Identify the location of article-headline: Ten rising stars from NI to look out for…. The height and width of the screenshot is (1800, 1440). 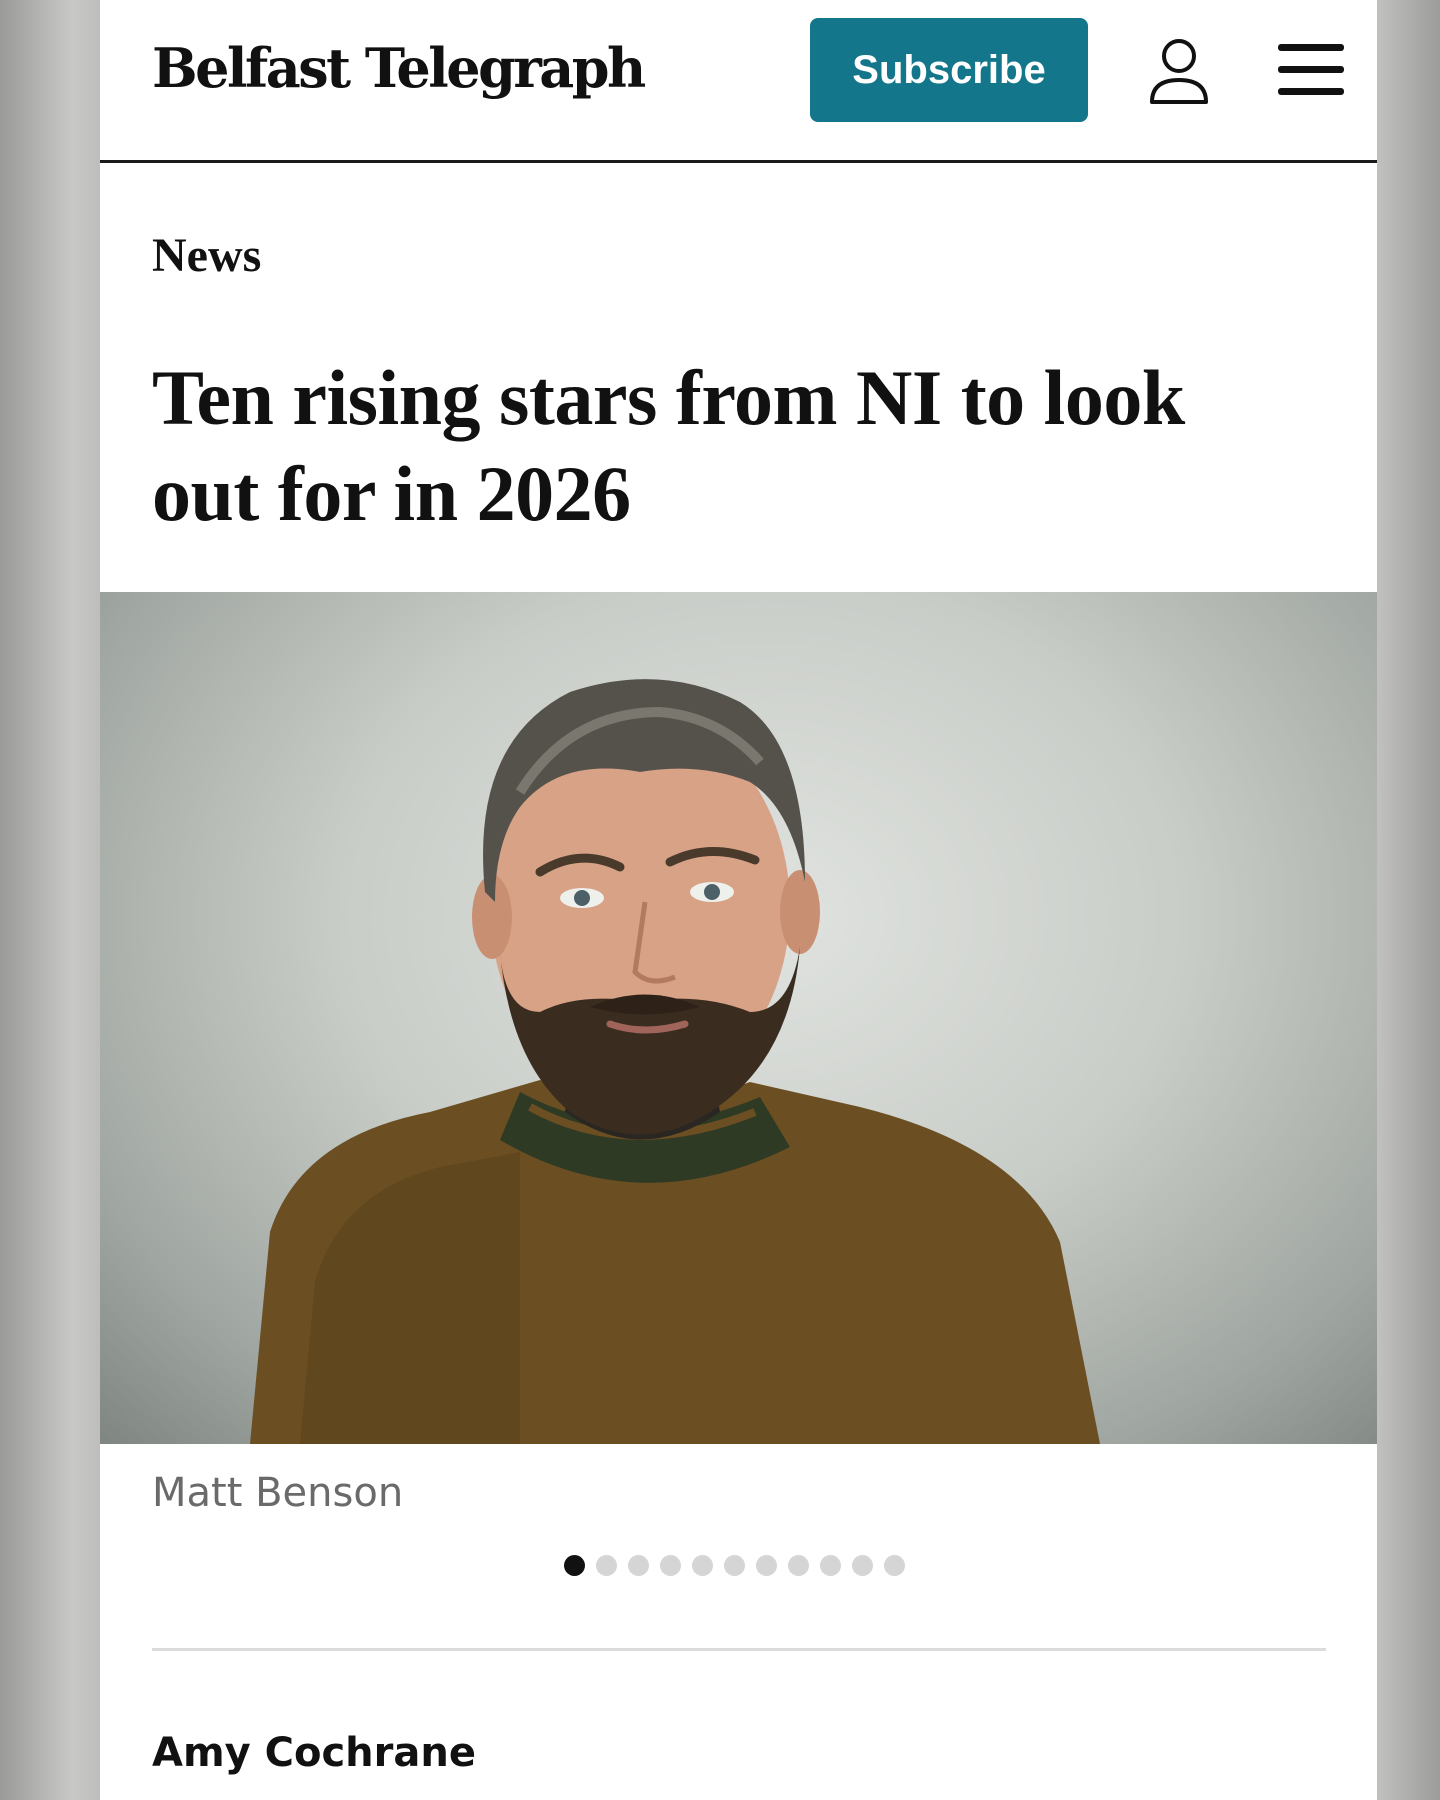
(668, 445).